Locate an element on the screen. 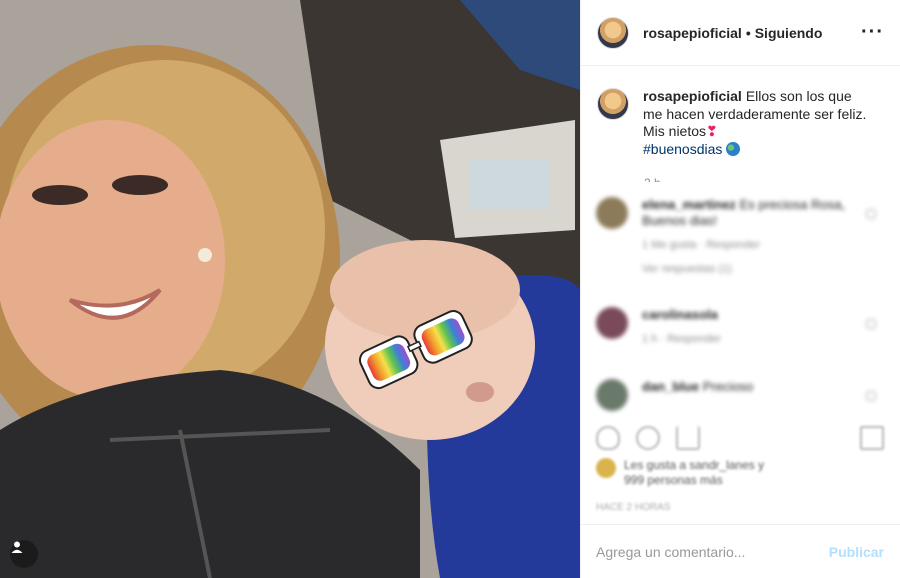 The image size is (900, 578). author-avatar is located at coordinates (613, 32).